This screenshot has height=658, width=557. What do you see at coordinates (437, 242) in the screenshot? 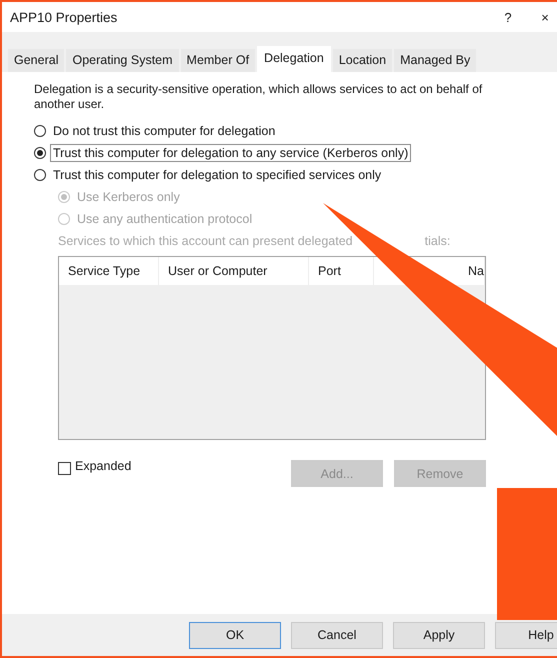
I see `services-label-end: tials:` at bounding box center [437, 242].